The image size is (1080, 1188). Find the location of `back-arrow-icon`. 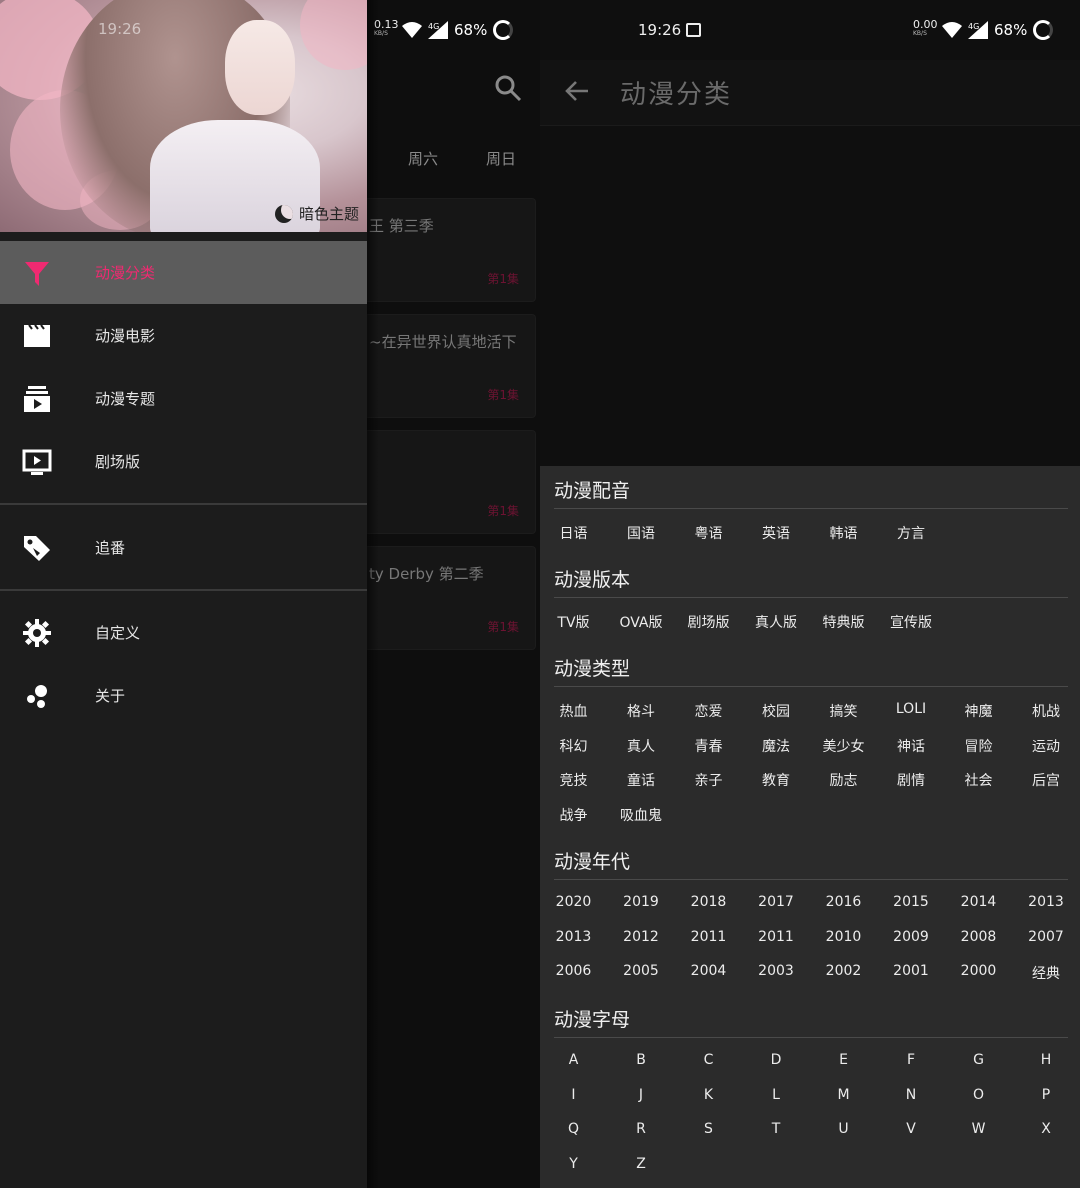

back-arrow-icon is located at coordinates (577, 91).